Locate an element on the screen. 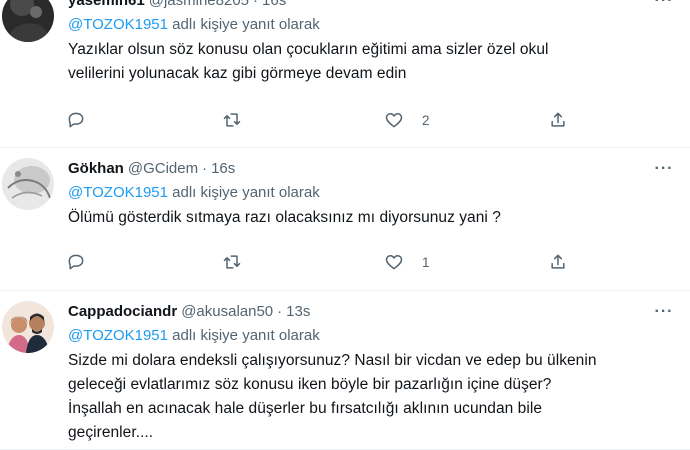 Image resolution: width=690 pixels, height=450 pixels. tweet-actions: 2 is located at coordinates (326, 120).